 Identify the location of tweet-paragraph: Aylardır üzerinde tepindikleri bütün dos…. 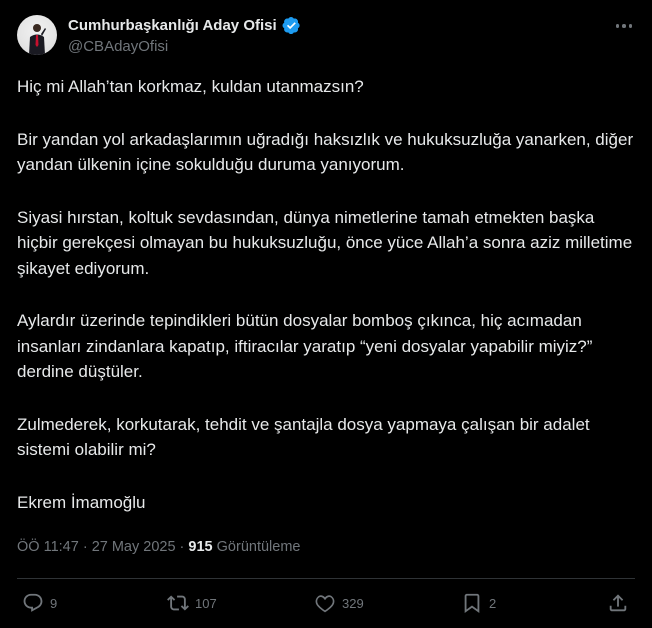
(305, 346).